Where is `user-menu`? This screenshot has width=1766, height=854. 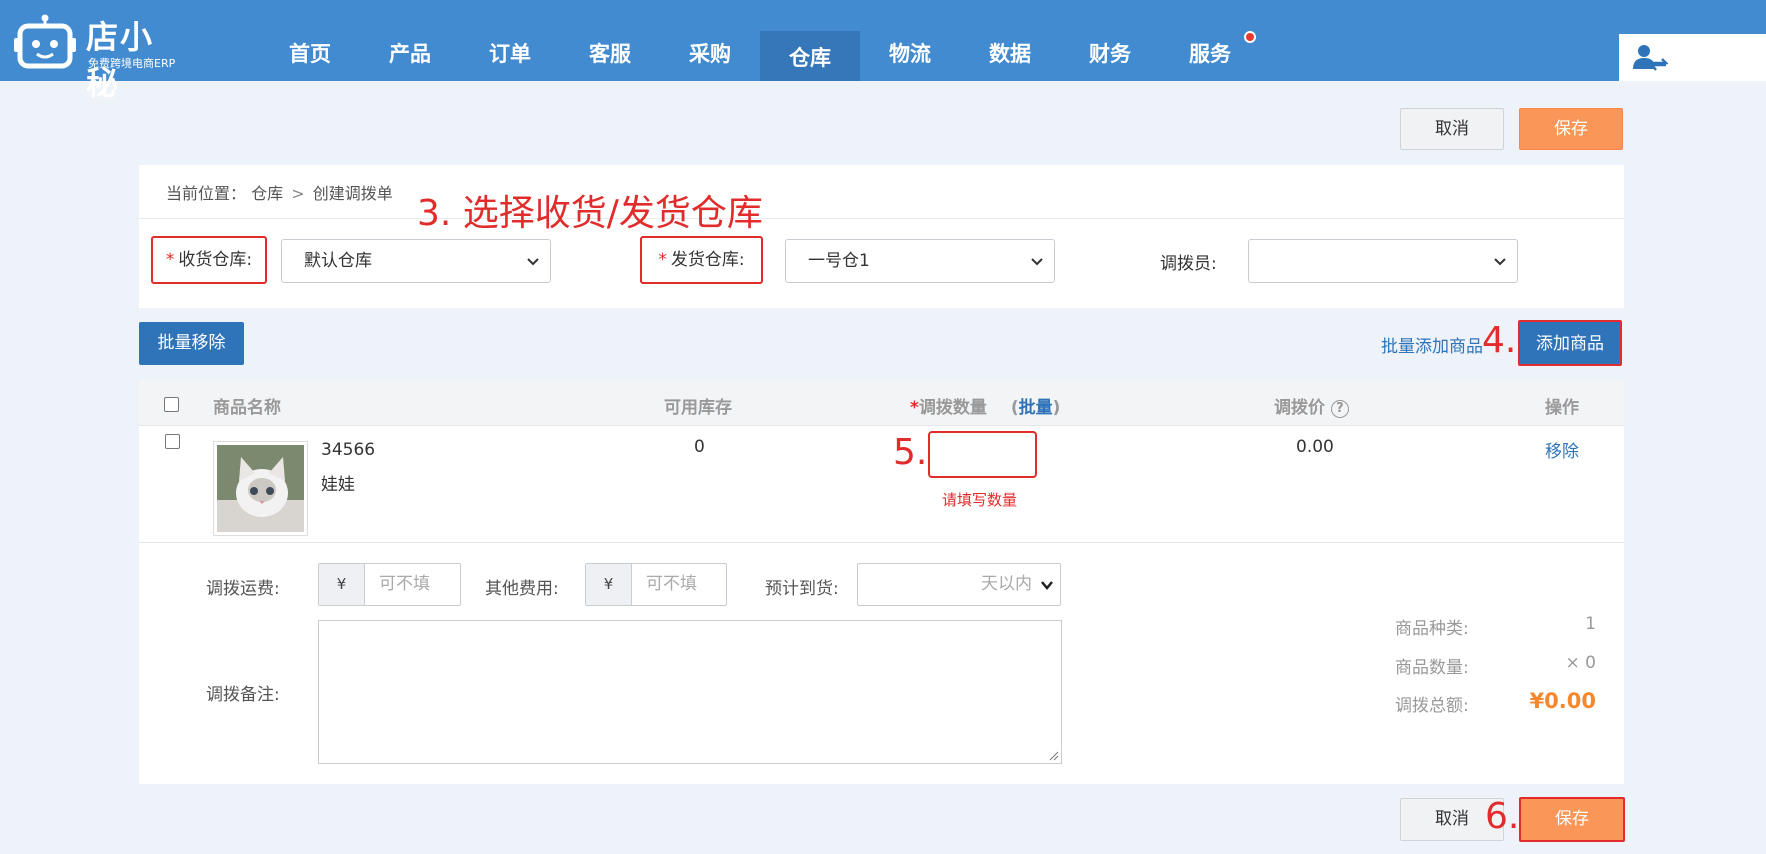
user-menu is located at coordinates (1692, 57).